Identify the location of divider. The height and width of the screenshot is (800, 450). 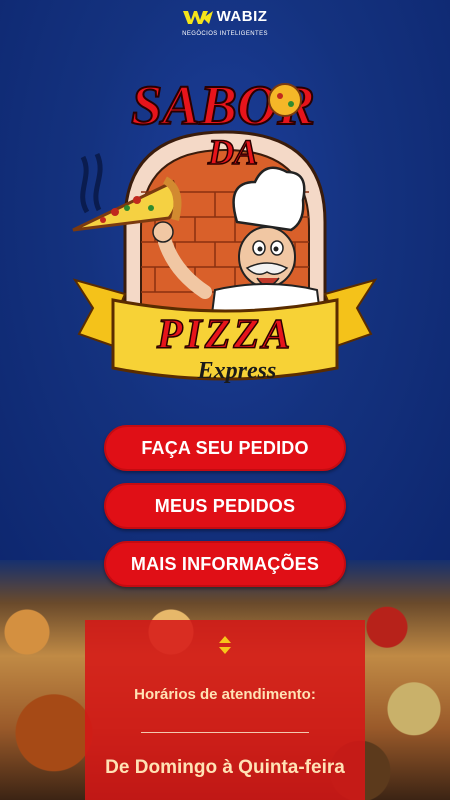
(225, 732).